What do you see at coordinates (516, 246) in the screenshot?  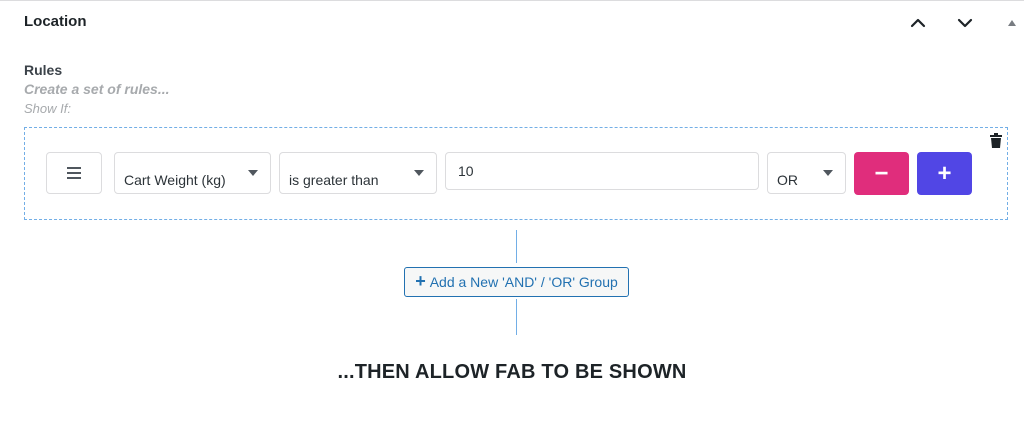 I see `connector-line-top` at bounding box center [516, 246].